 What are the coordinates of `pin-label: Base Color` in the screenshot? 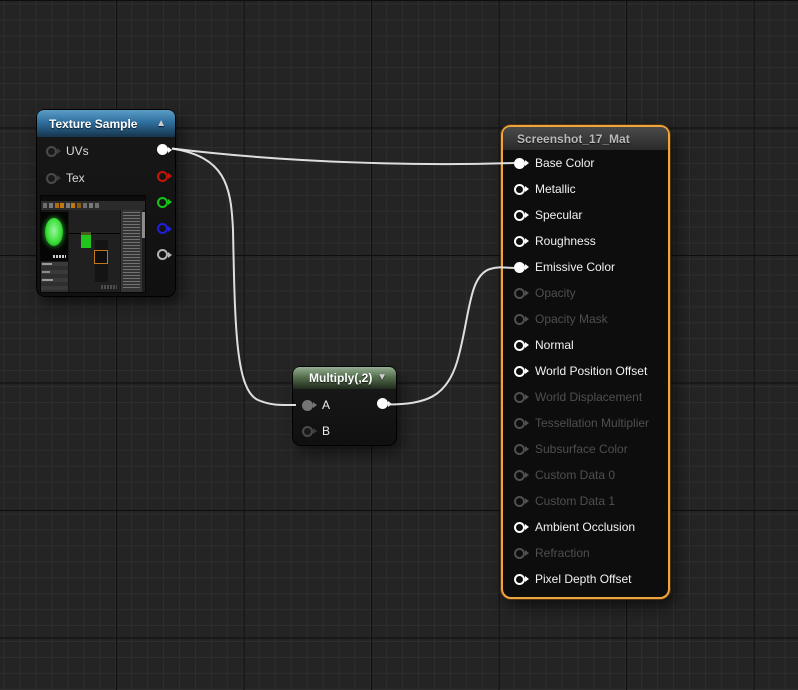 It's located at (565, 163).